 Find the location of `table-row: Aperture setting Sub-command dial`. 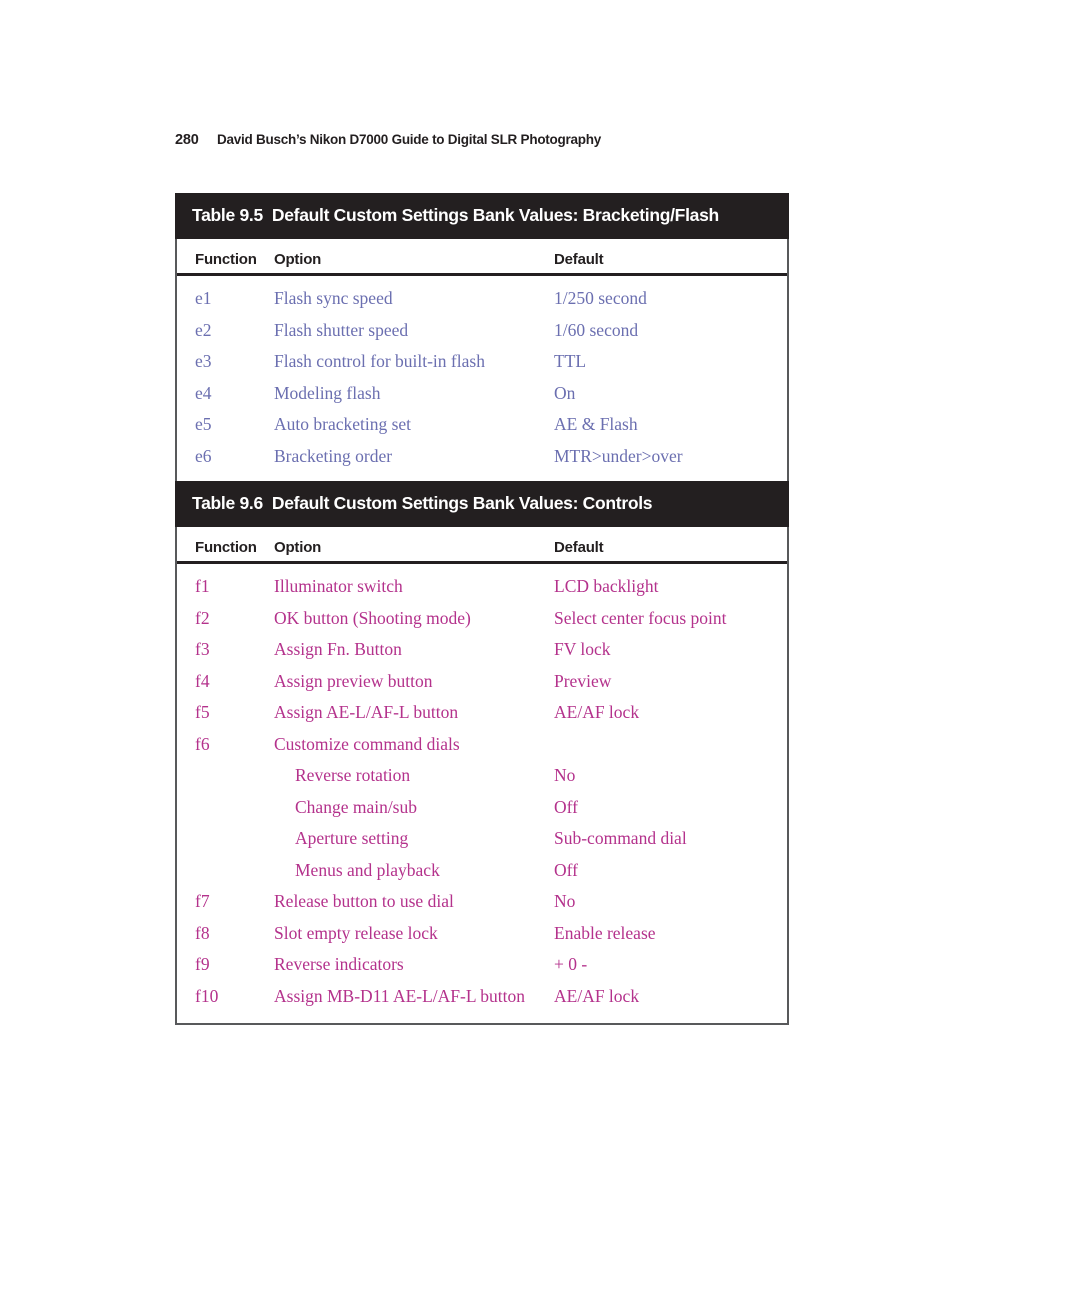

table-row: Aperture setting Sub-command dial is located at coordinates (482, 838).